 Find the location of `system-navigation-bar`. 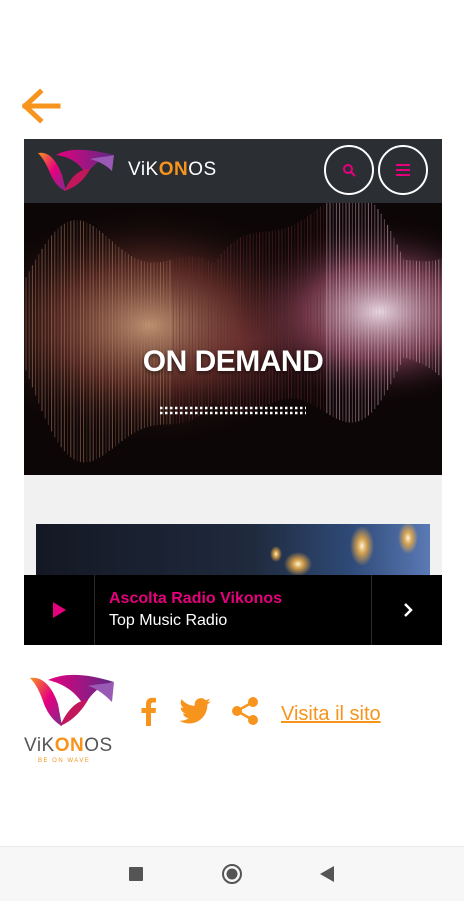

system-navigation-bar is located at coordinates (232, 873).